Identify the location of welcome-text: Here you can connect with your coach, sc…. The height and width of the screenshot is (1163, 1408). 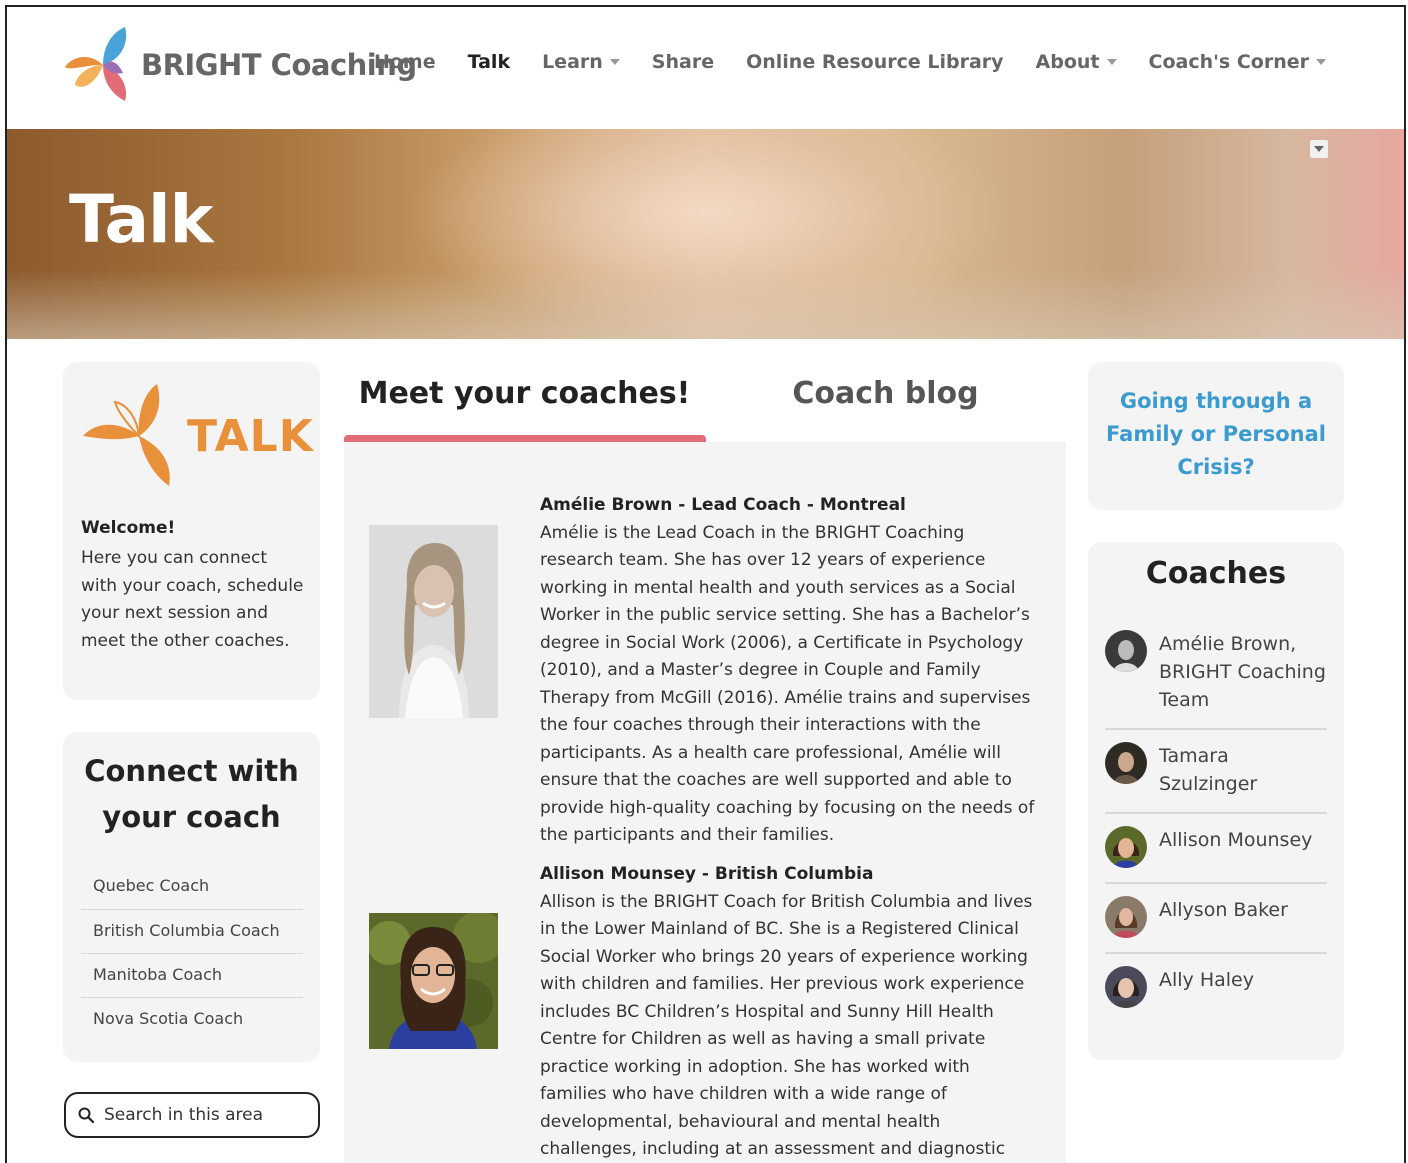
(192, 599).